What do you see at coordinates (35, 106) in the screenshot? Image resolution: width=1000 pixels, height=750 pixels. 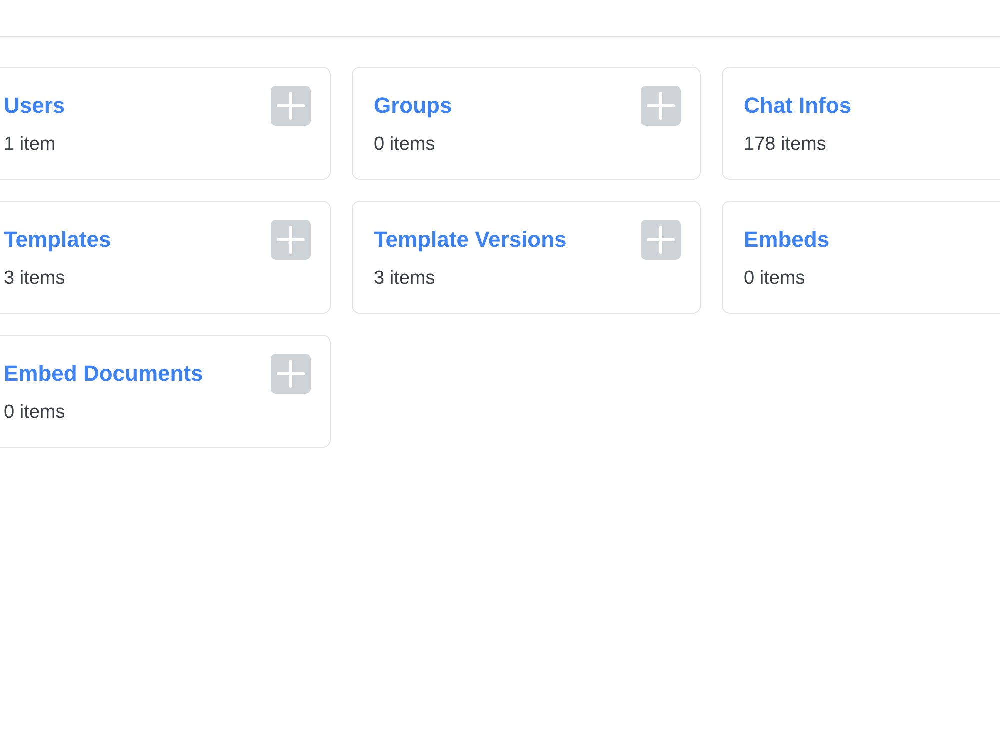 I see `collection-title-link: Users` at bounding box center [35, 106].